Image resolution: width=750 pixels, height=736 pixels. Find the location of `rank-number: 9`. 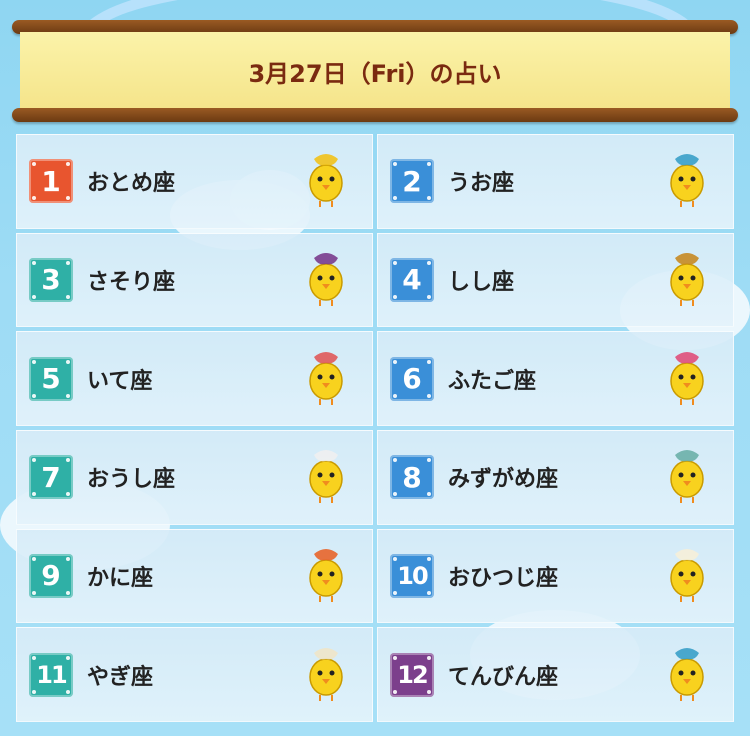

rank-number: 9 is located at coordinates (51, 576).